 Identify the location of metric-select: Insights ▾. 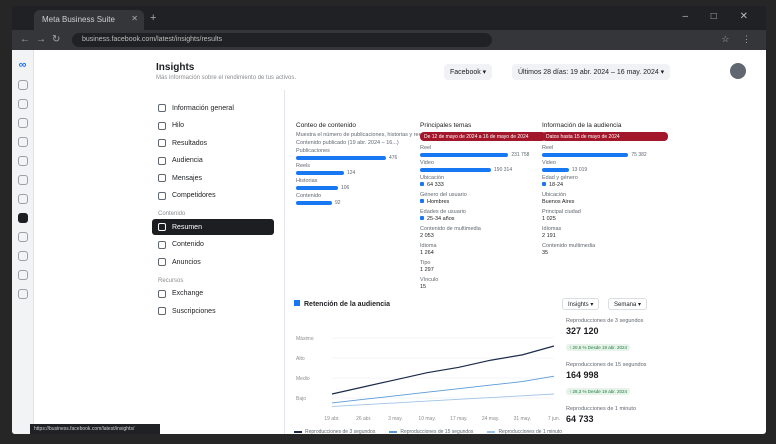
(581, 304).